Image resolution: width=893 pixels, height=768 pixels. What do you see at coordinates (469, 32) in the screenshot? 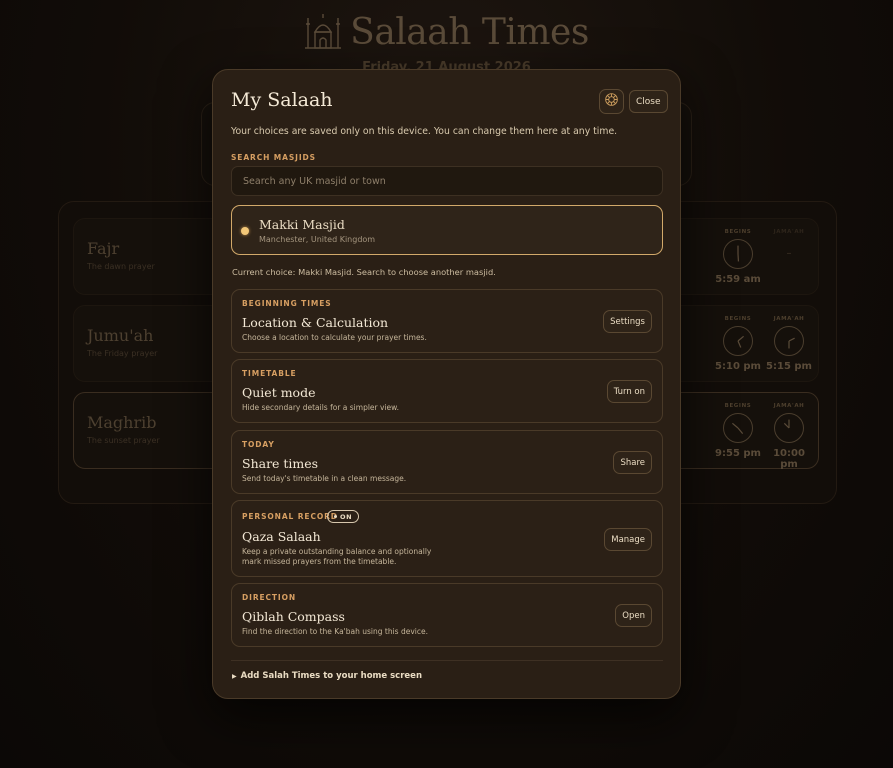
I see `app-title: Salaah Times` at bounding box center [469, 32].